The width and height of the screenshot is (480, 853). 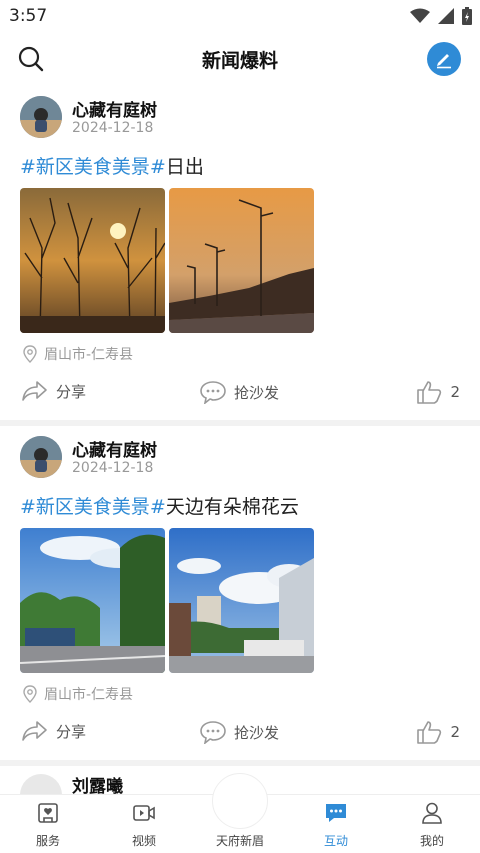 What do you see at coordinates (184, 167) in the screenshot?
I see `post-text: 日出` at bounding box center [184, 167].